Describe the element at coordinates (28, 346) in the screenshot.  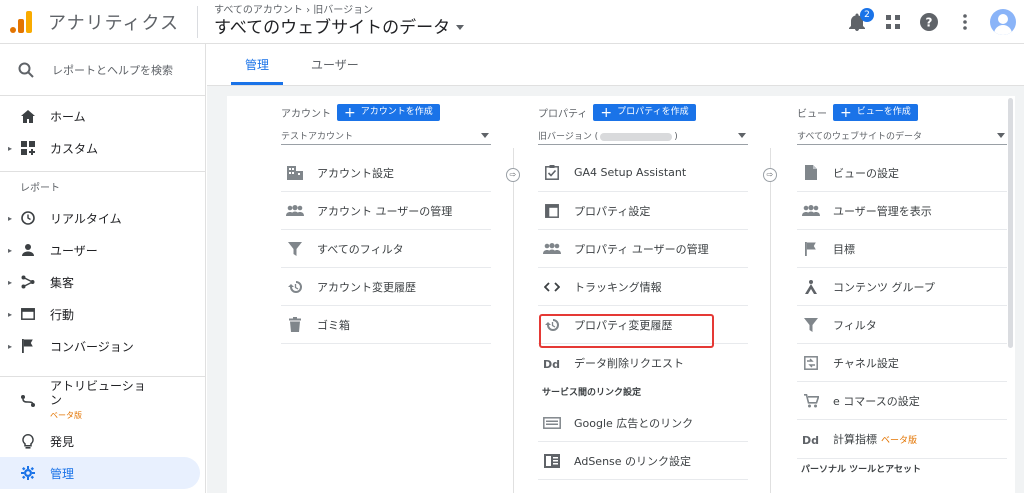
I see `flag-icon` at that location.